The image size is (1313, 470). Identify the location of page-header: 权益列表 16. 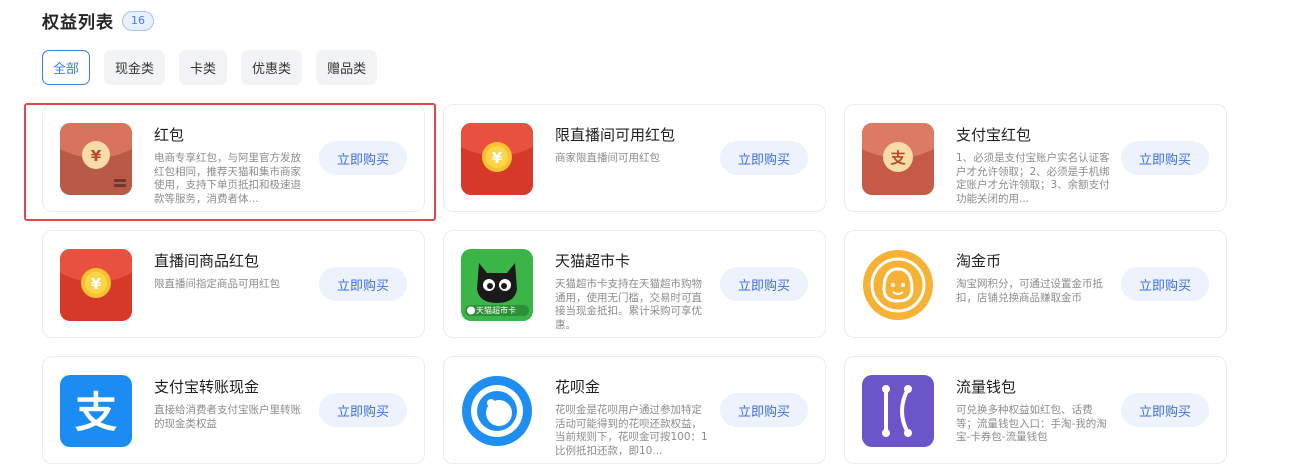
(98, 20).